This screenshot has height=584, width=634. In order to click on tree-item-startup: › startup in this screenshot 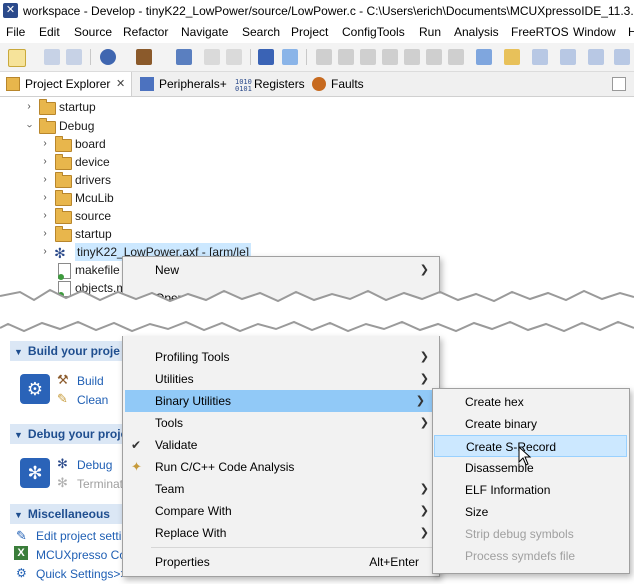, I will do `click(150, 234)`.